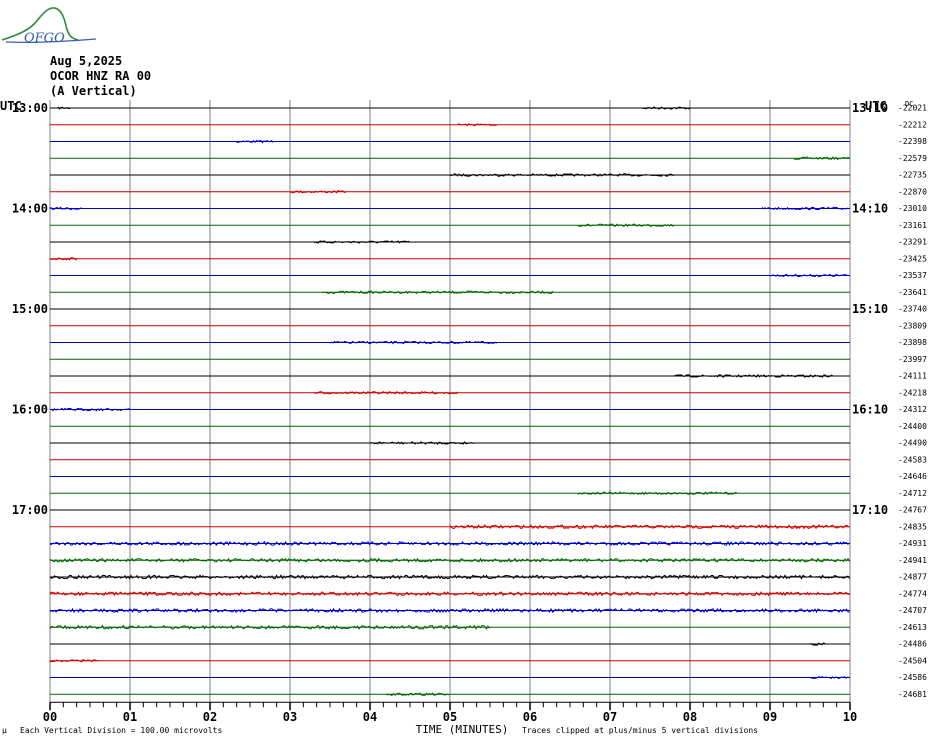 The width and height of the screenshot is (930, 744). I want to click on x-tick-label: 02, so click(210, 717).